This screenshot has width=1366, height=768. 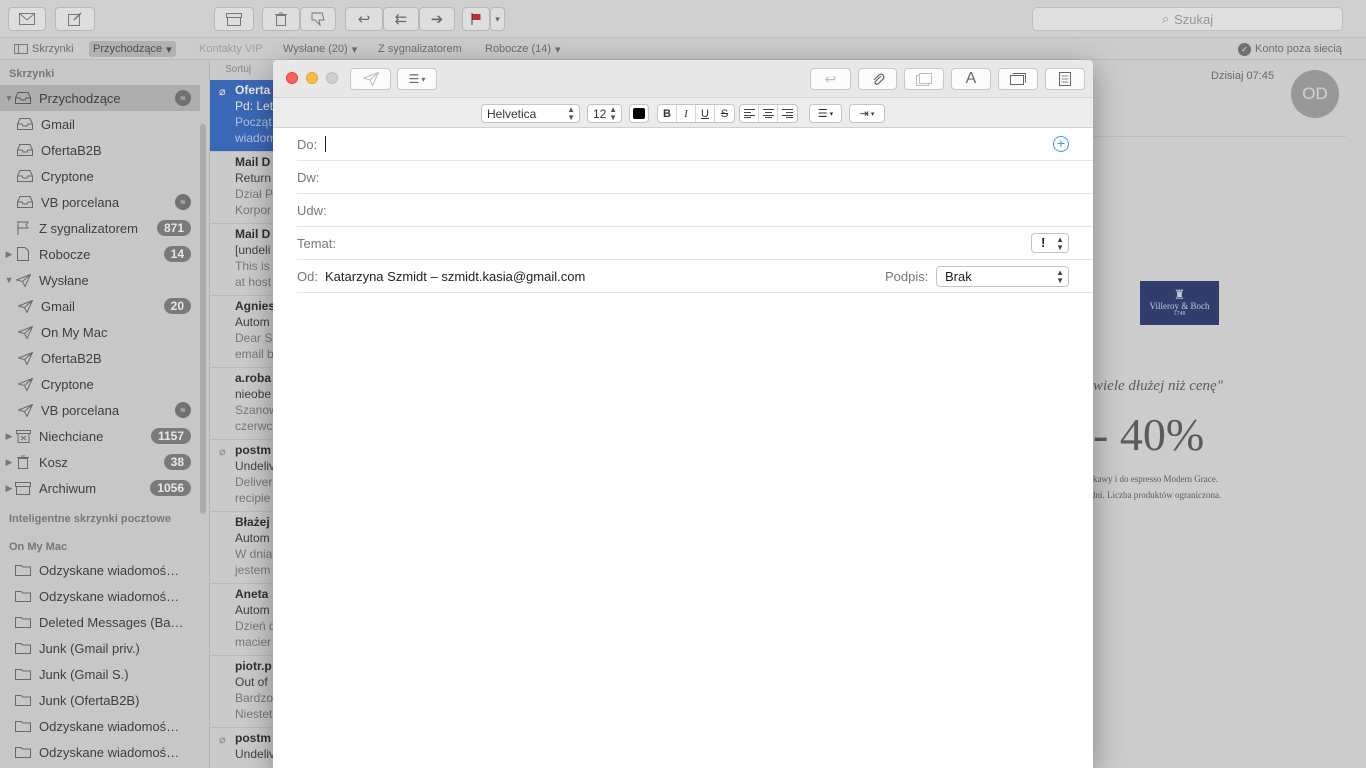 I want to click on align-right-button, so click(x=787, y=113).